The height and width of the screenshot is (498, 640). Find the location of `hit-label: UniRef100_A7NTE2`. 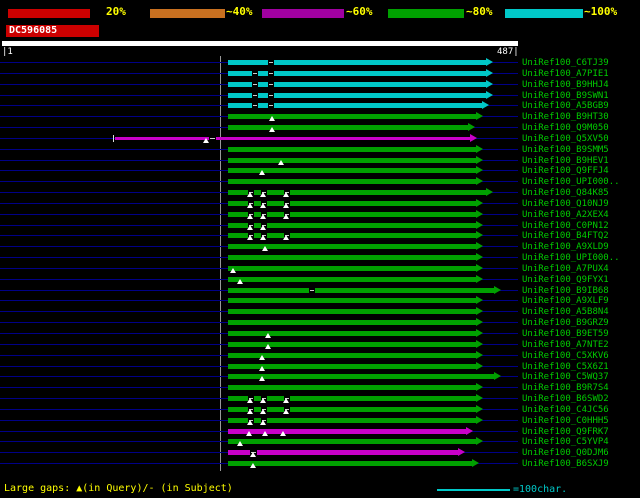

hit-label: UniRef100_A7NTE2 is located at coordinates (565, 345).